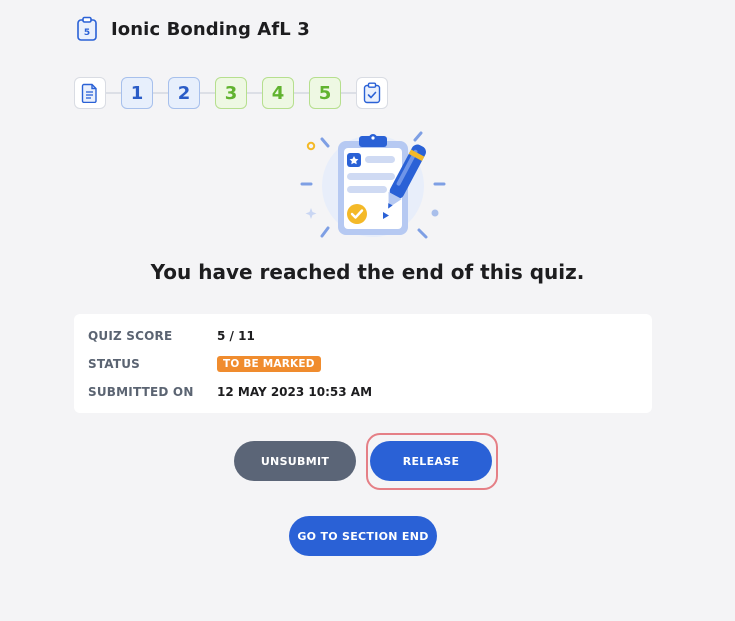 The width and height of the screenshot is (735, 621). I want to click on quiz-score-row: QUIZ SCORE 5 / 11, so click(171, 336).